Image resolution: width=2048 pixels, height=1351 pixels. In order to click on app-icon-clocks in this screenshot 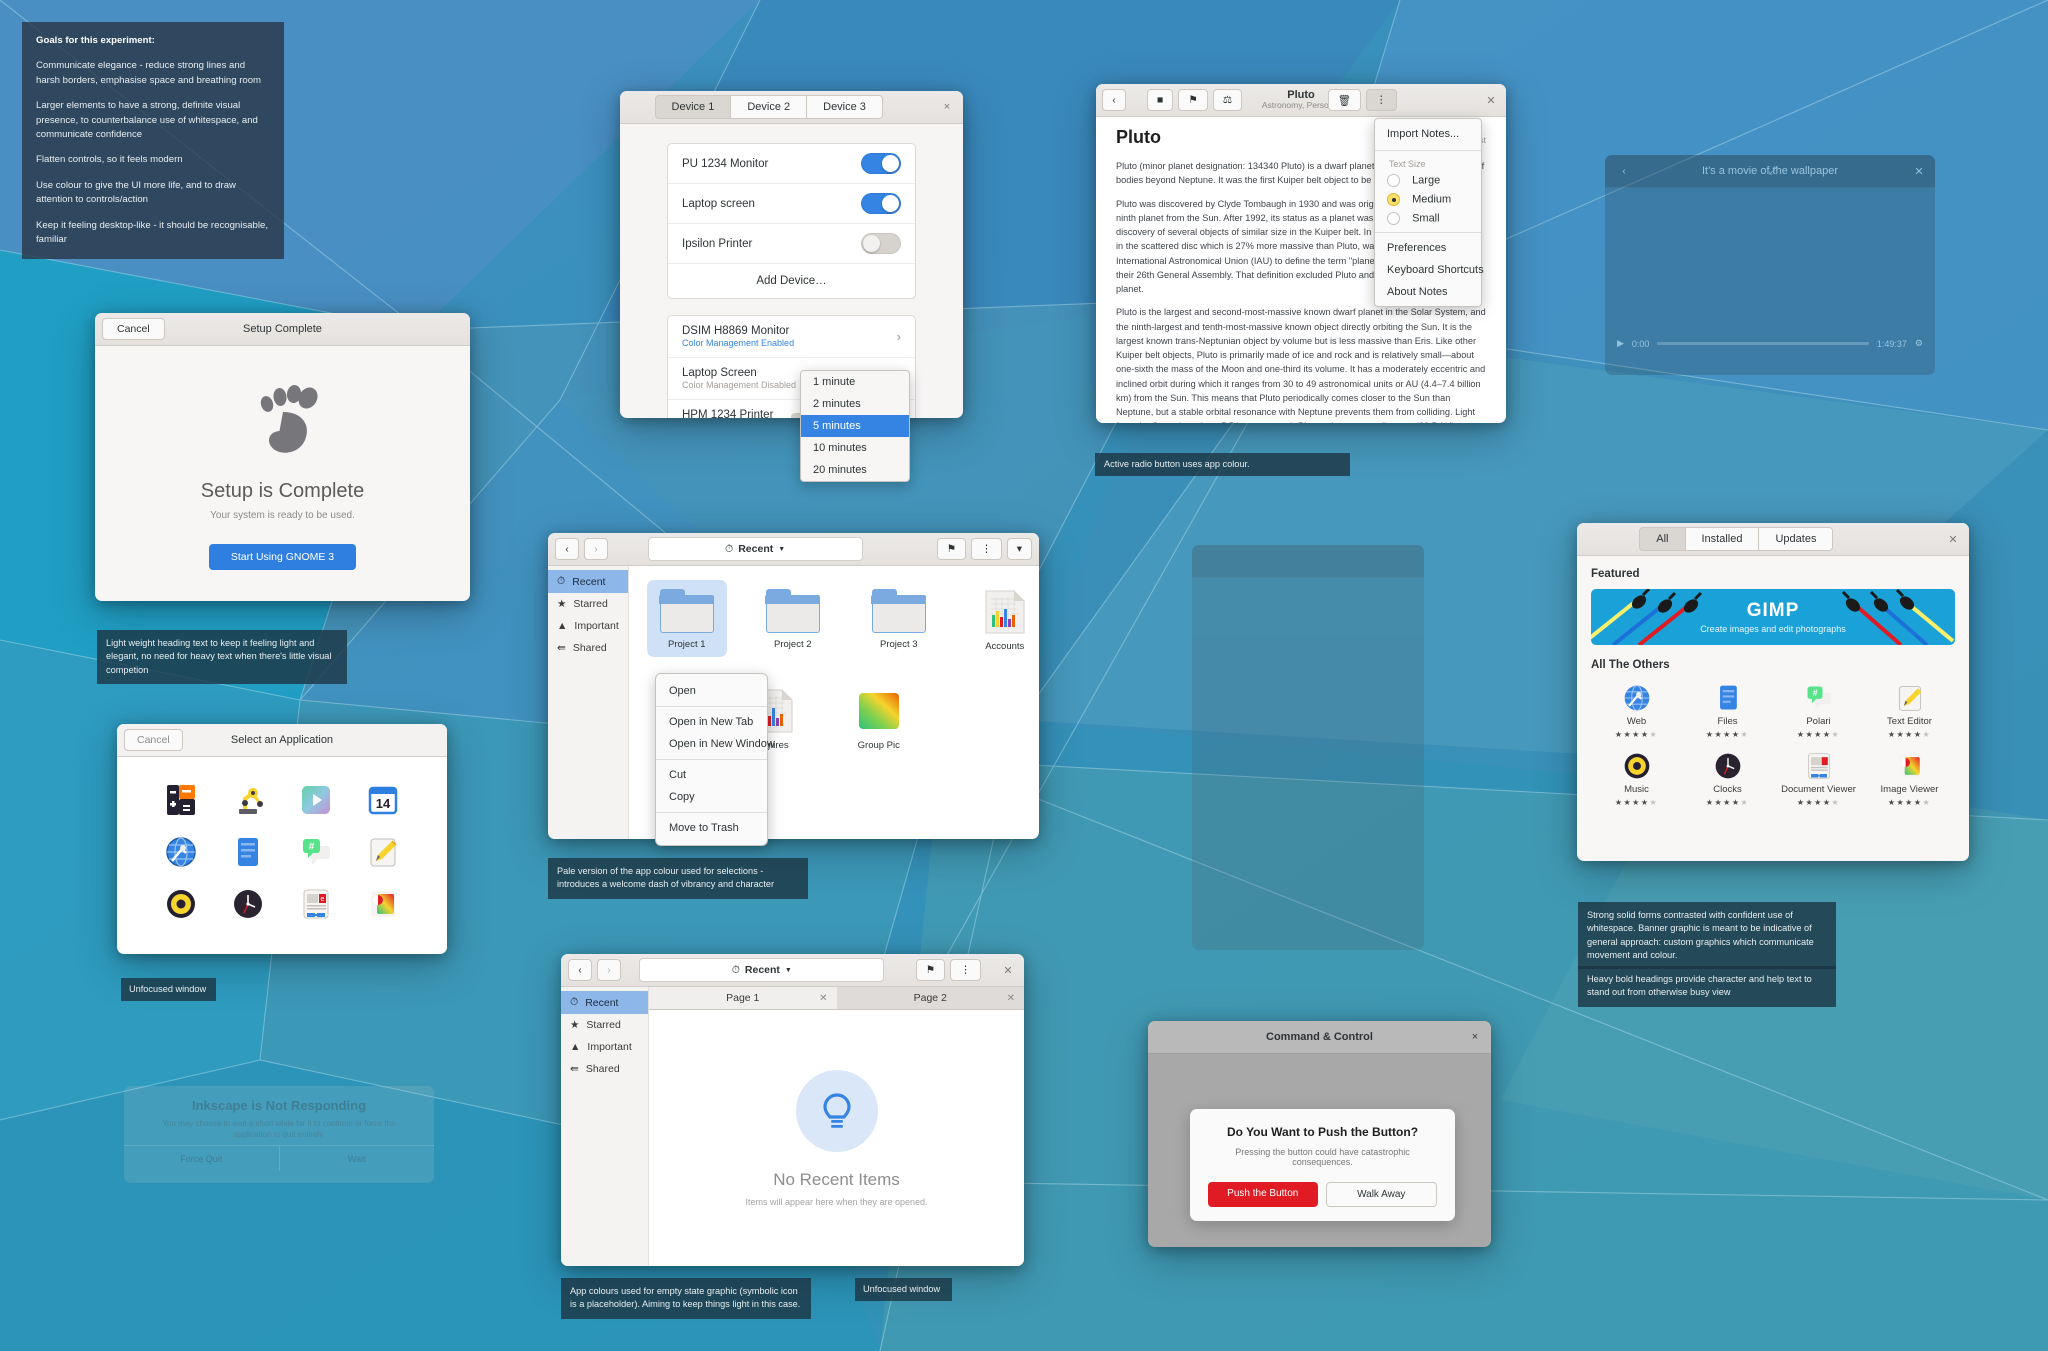, I will do `click(249, 904)`.